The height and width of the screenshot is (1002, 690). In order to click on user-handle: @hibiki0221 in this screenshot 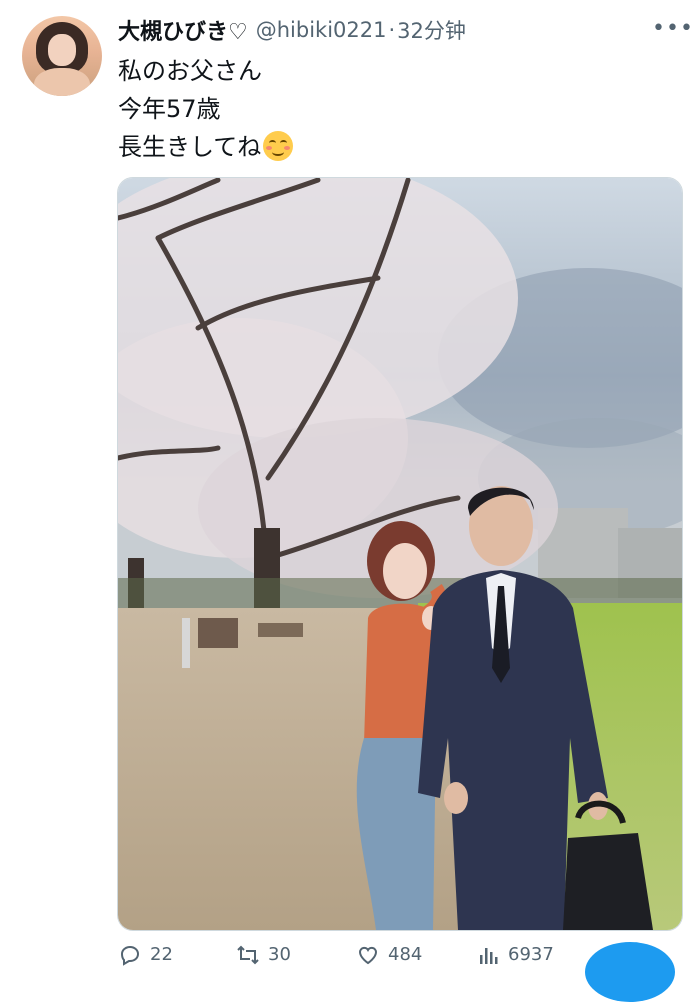, I will do `click(321, 30)`.